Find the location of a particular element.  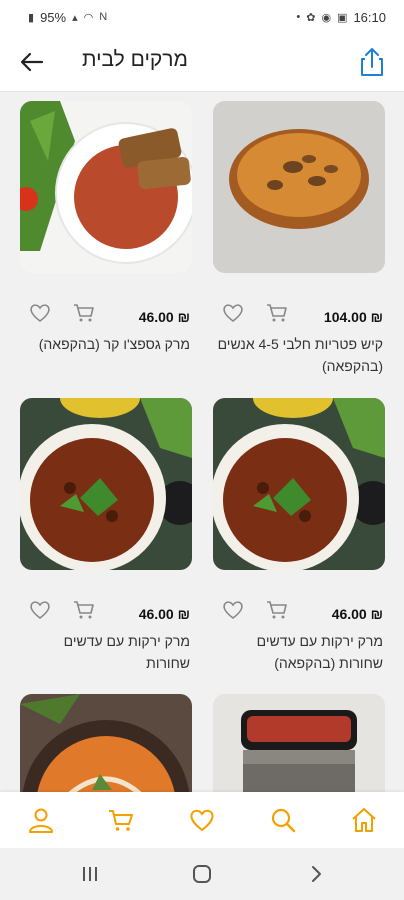

bottom-nav is located at coordinates (202, 820).